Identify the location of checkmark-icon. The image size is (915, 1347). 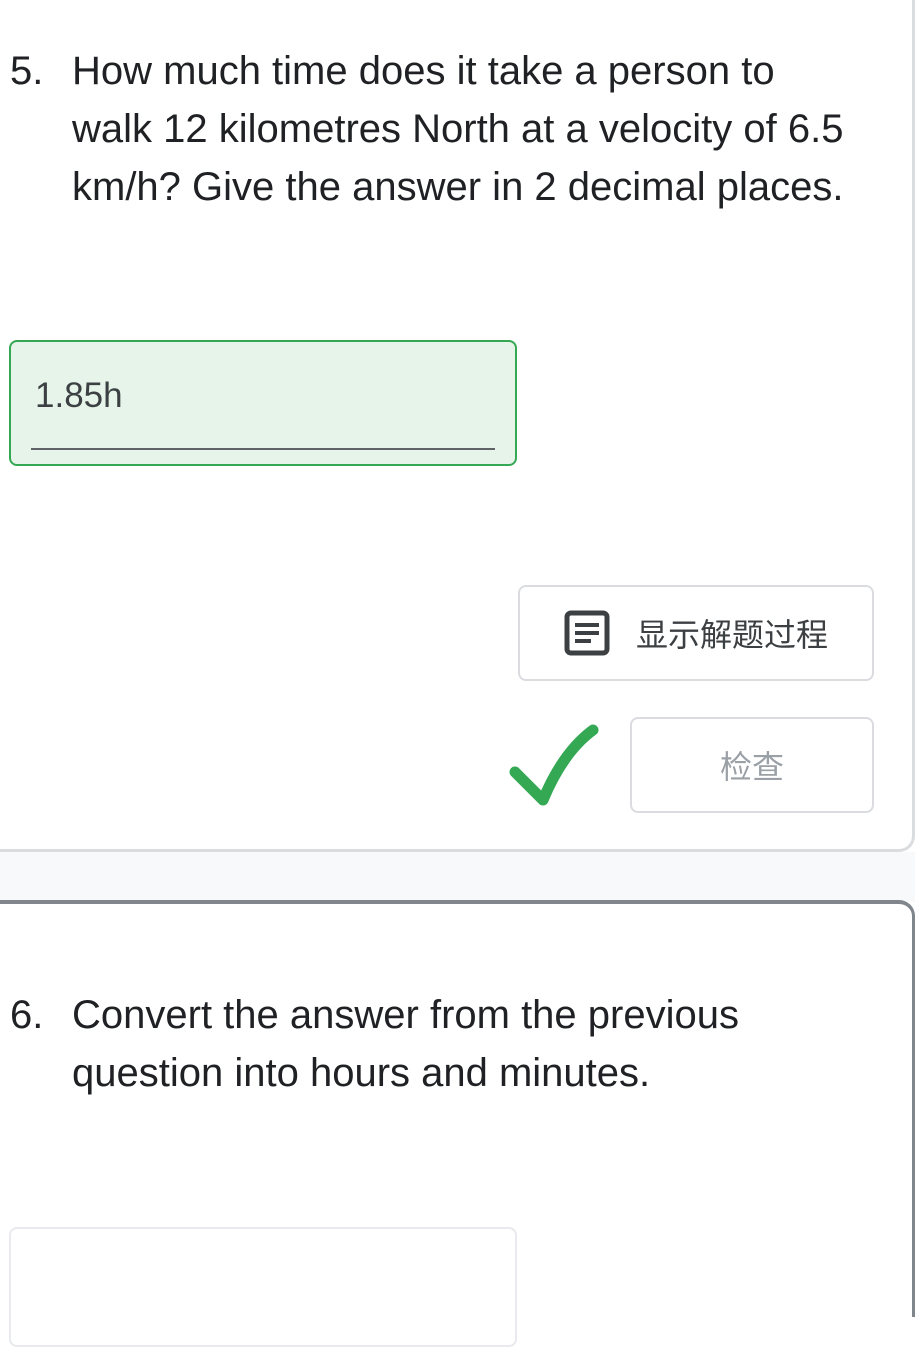
(554, 765).